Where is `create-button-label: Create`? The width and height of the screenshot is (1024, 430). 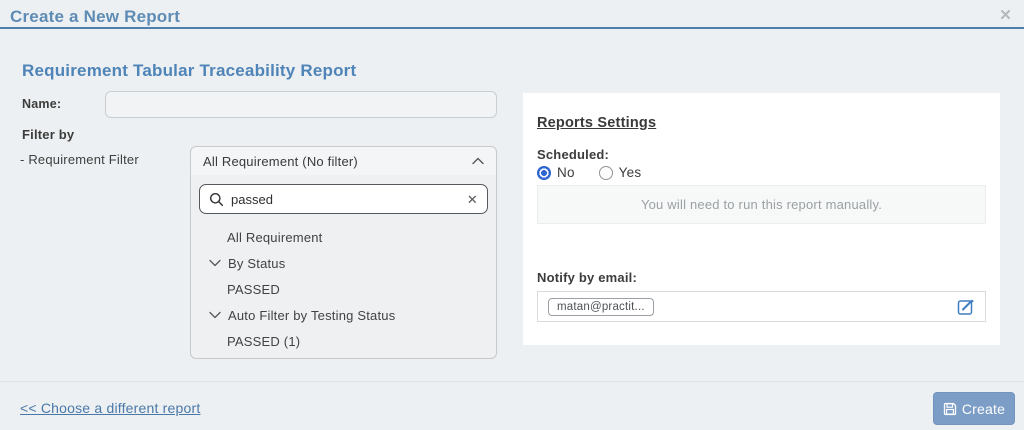 create-button-label: Create is located at coordinates (983, 408).